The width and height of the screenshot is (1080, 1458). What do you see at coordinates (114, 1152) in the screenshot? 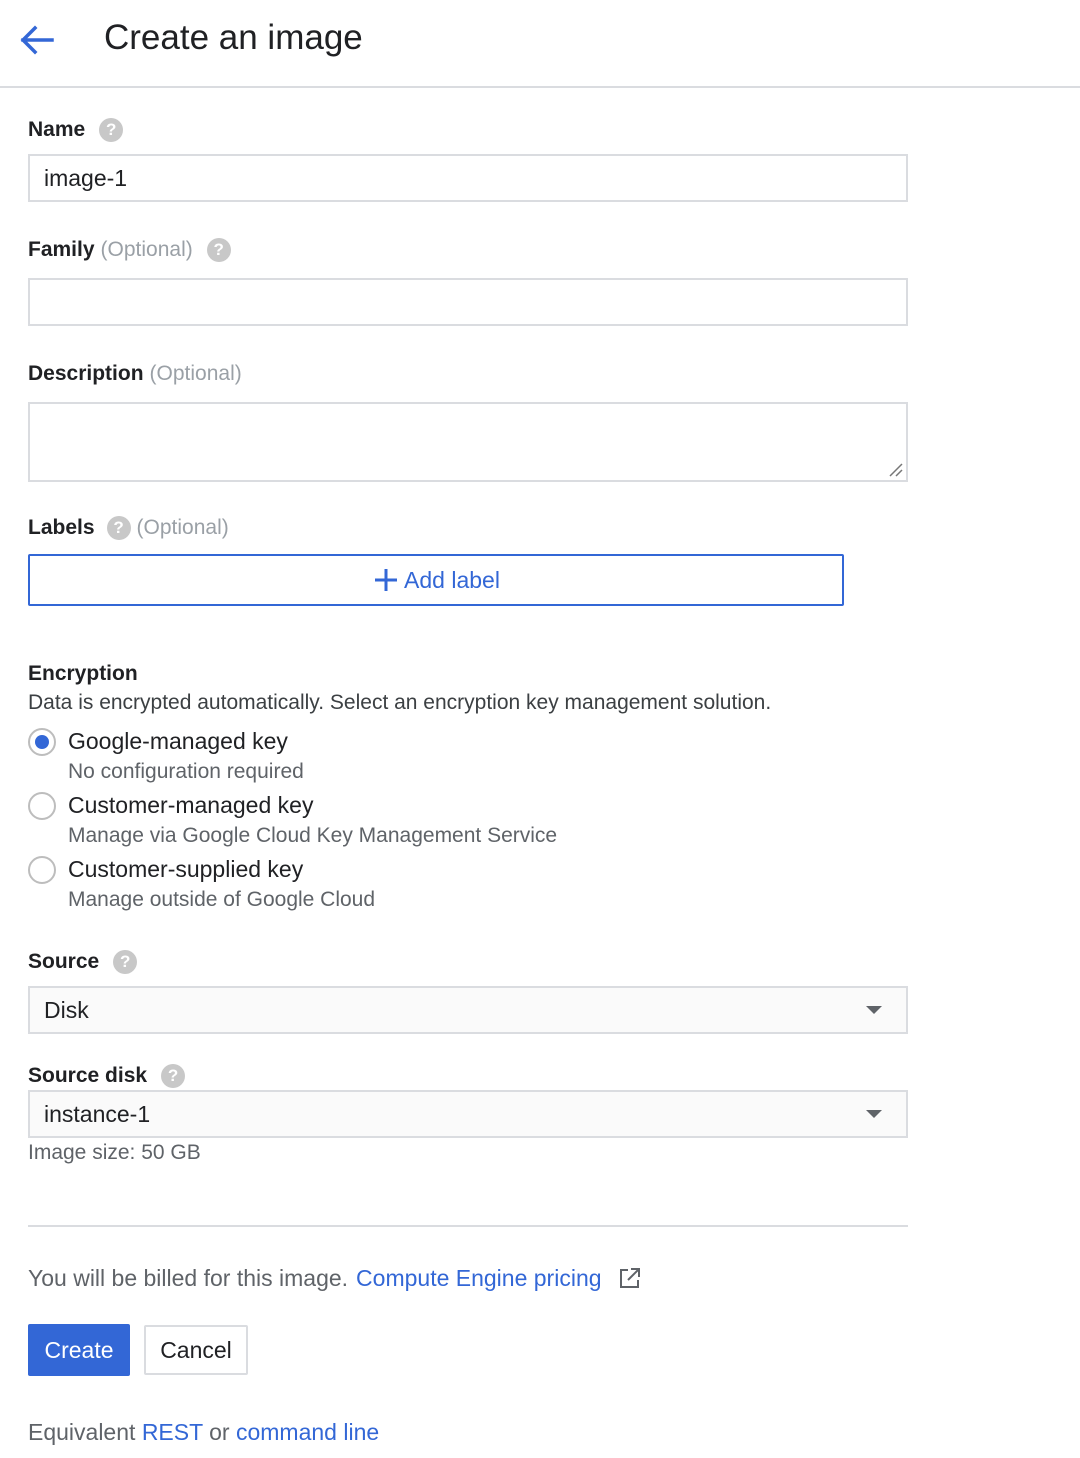
I see `image-size-text: Image size: 50 GB` at bounding box center [114, 1152].